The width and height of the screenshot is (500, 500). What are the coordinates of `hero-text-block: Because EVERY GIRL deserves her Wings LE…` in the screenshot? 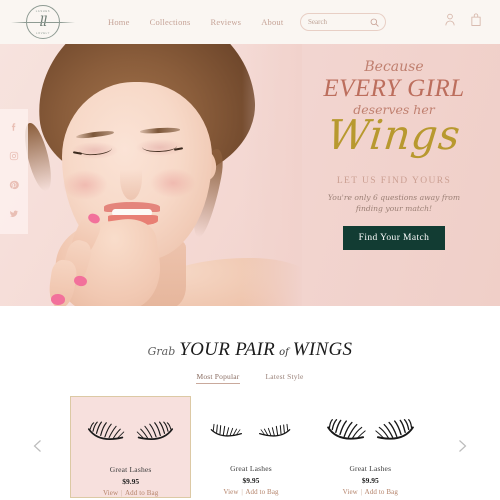 It's located at (394, 155).